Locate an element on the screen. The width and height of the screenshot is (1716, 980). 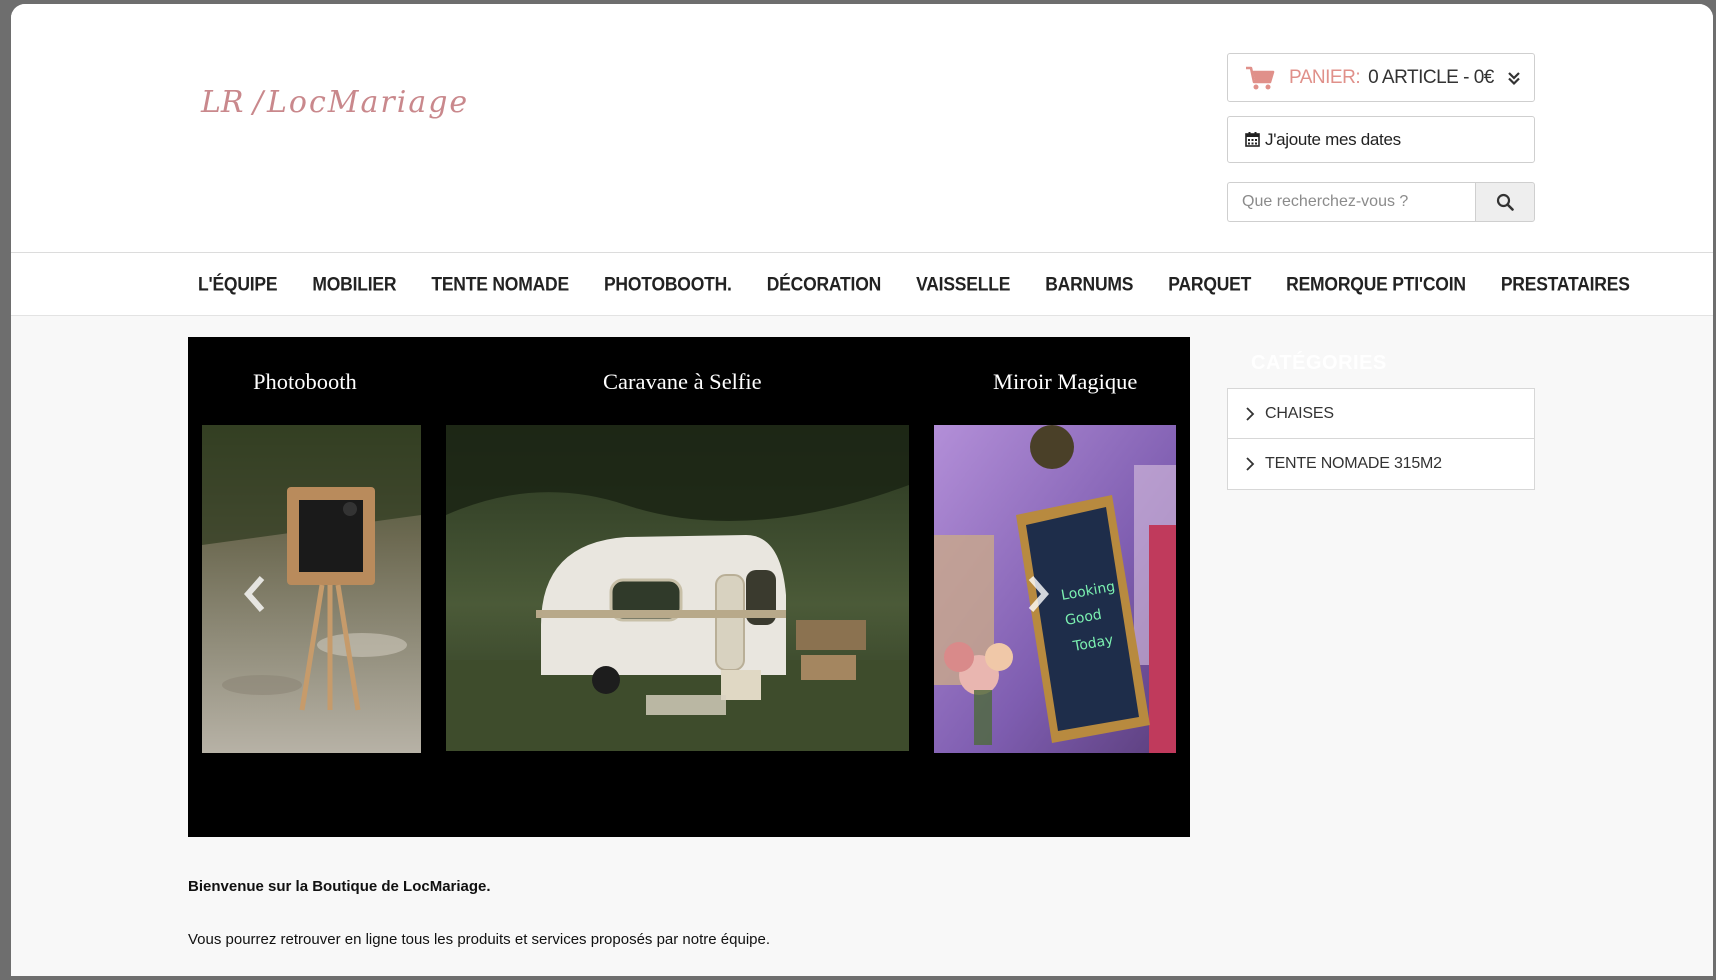
search-icon is located at coordinates (1505, 202).